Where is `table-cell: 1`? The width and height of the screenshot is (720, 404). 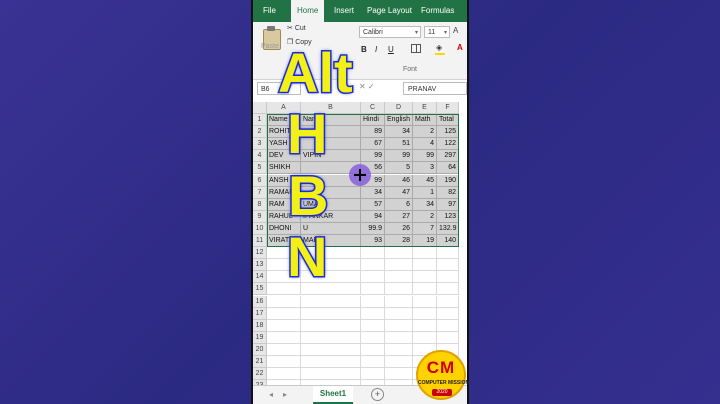
table-cell: 1 is located at coordinates (425, 192).